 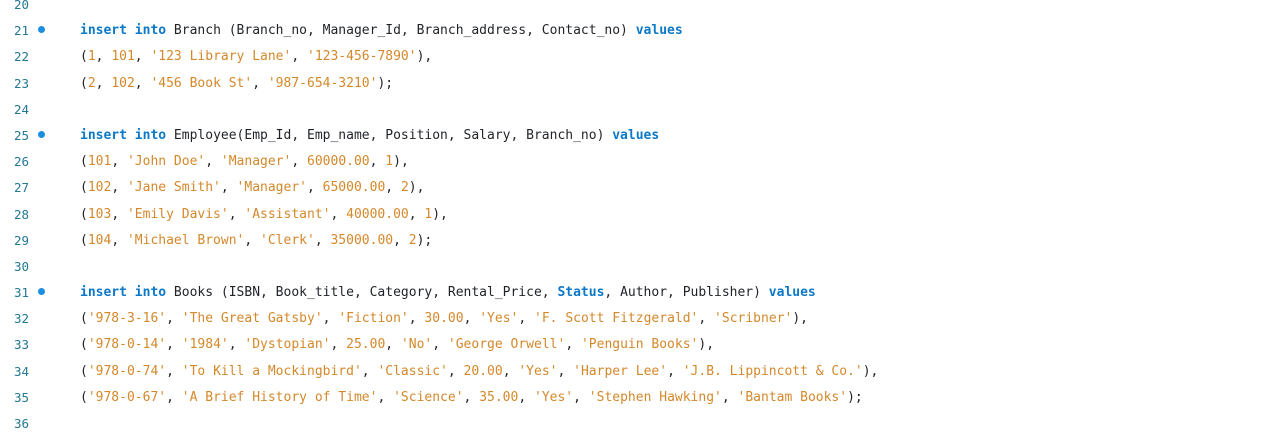 What do you see at coordinates (22, 57) in the screenshot?
I see `line-number: 22` at bounding box center [22, 57].